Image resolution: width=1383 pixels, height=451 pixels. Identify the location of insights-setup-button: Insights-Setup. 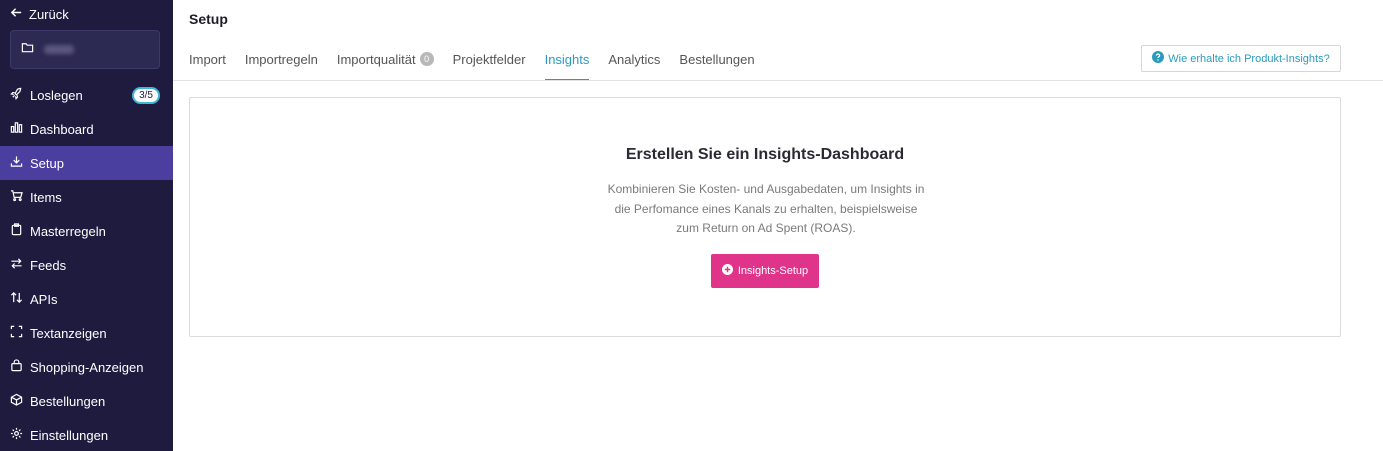
(765, 271).